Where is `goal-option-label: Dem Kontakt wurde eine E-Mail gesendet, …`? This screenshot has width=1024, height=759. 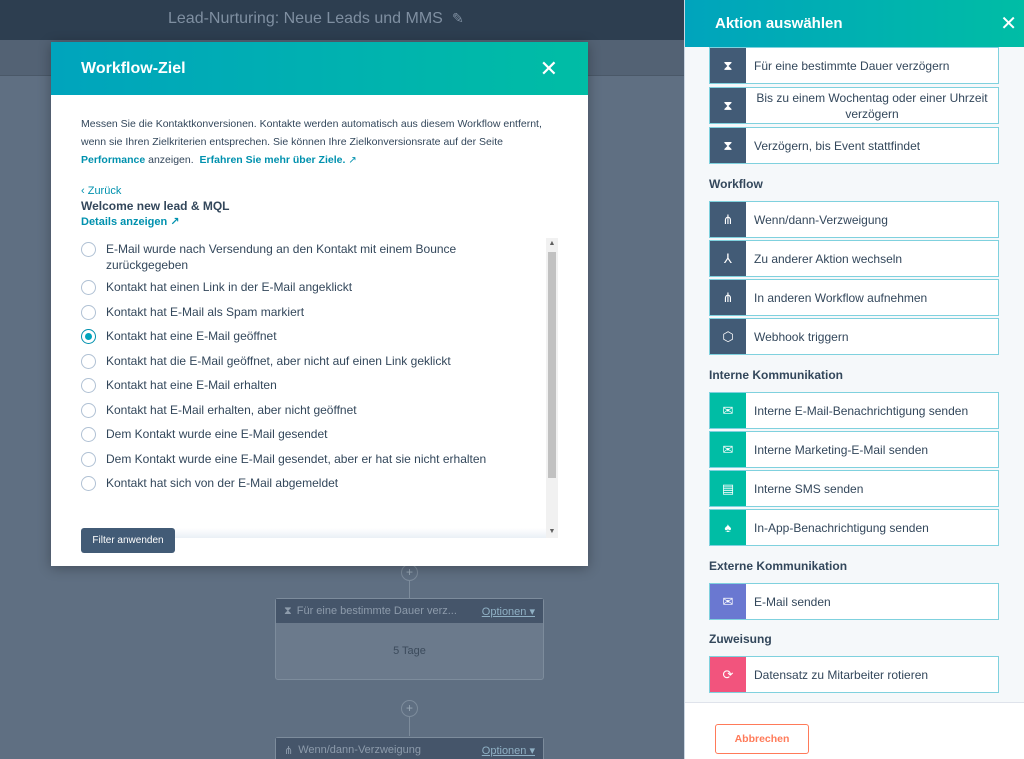 goal-option-label: Dem Kontakt wurde eine E-Mail gesendet, … is located at coordinates (296, 458).